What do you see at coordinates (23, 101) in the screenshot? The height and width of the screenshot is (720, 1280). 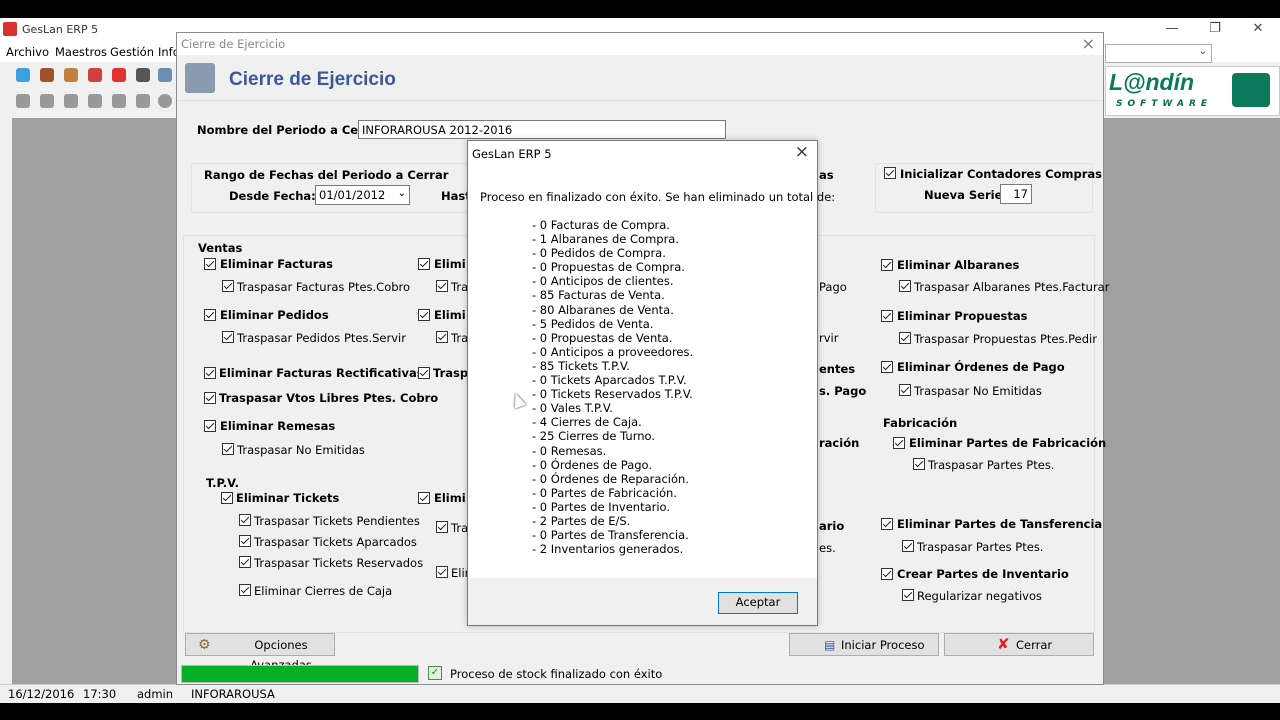 I see `save-icon` at bounding box center [23, 101].